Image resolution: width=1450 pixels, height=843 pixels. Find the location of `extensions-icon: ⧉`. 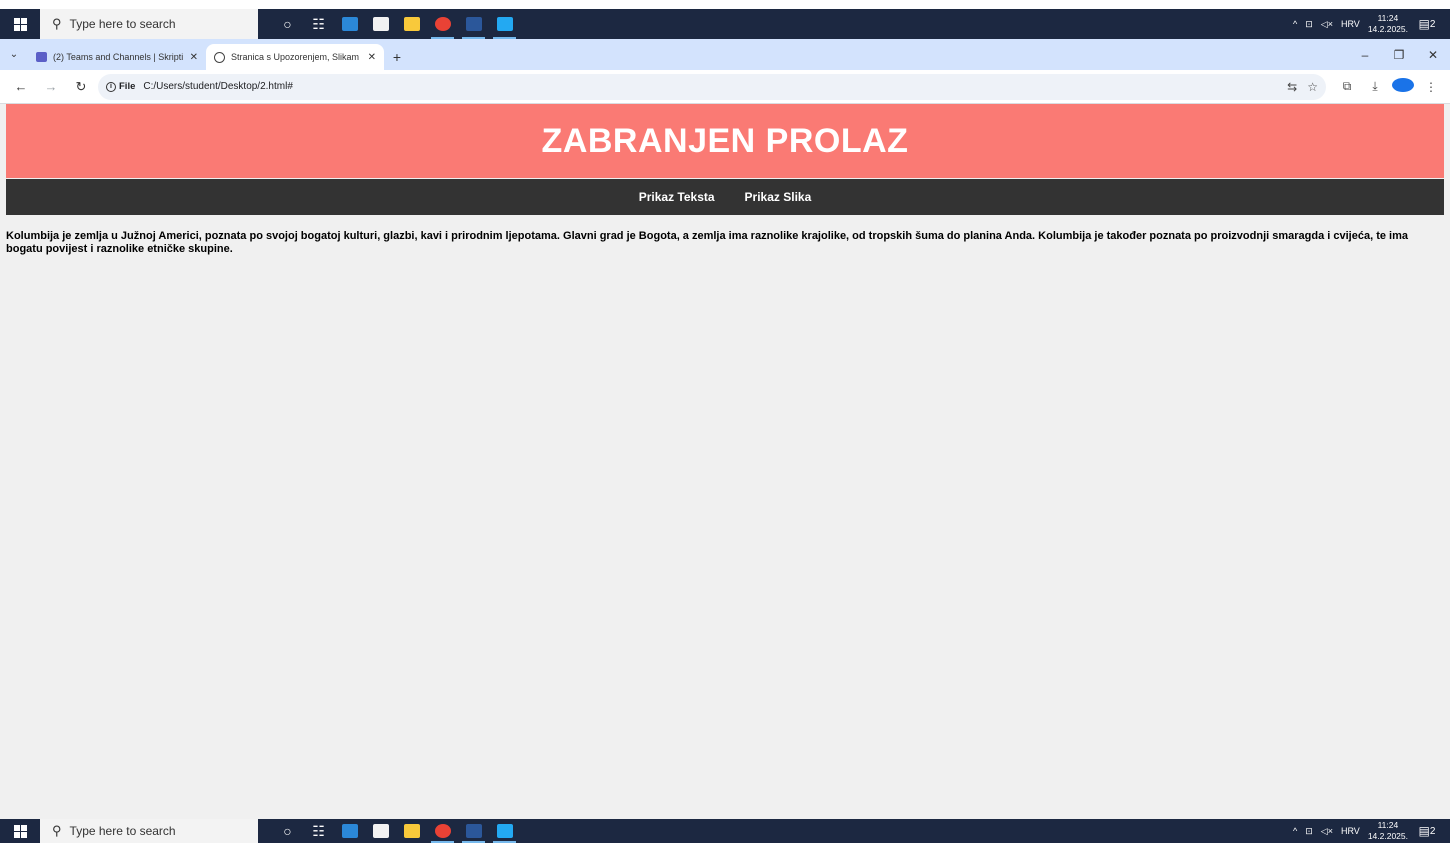

extensions-icon: ⧉ is located at coordinates (1347, 86).